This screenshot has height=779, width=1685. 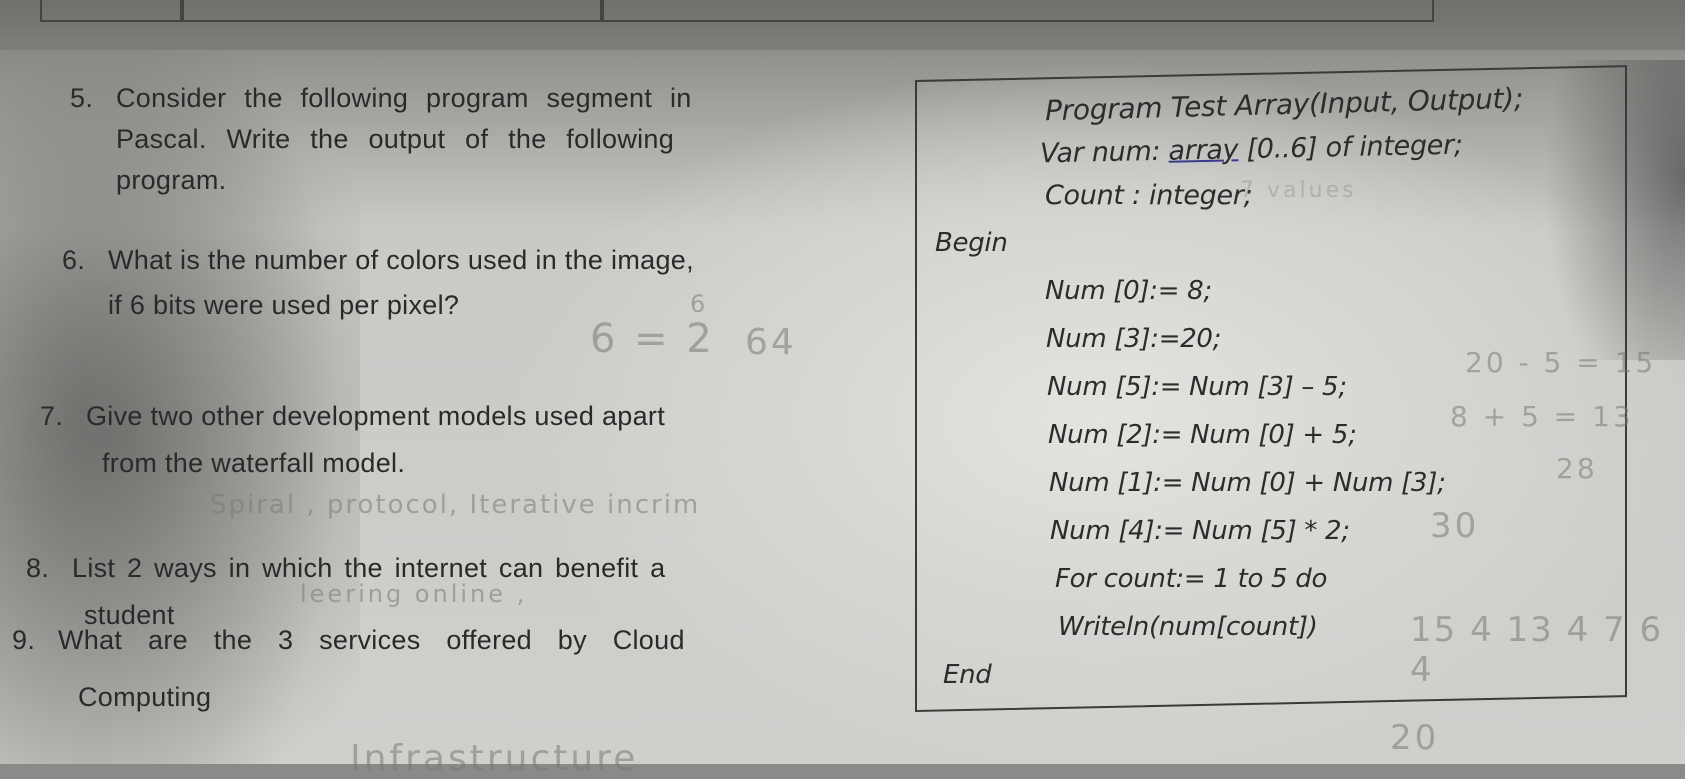 I want to click on question-number: 6., so click(x=74, y=260).